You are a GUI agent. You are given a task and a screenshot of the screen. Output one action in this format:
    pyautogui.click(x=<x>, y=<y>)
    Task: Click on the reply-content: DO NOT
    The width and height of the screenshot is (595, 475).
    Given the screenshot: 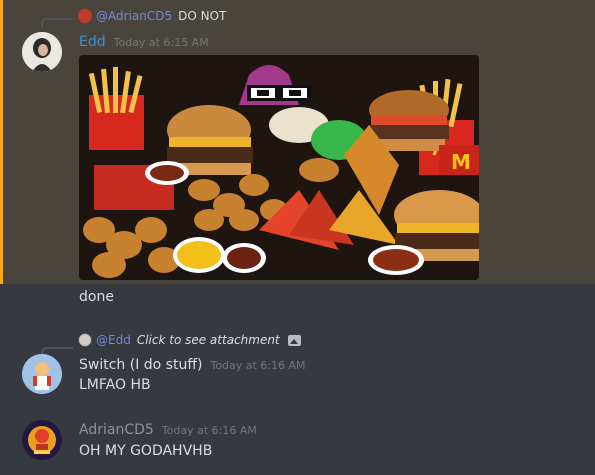 What is the action you would take?
    pyautogui.click(x=202, y=16)
    